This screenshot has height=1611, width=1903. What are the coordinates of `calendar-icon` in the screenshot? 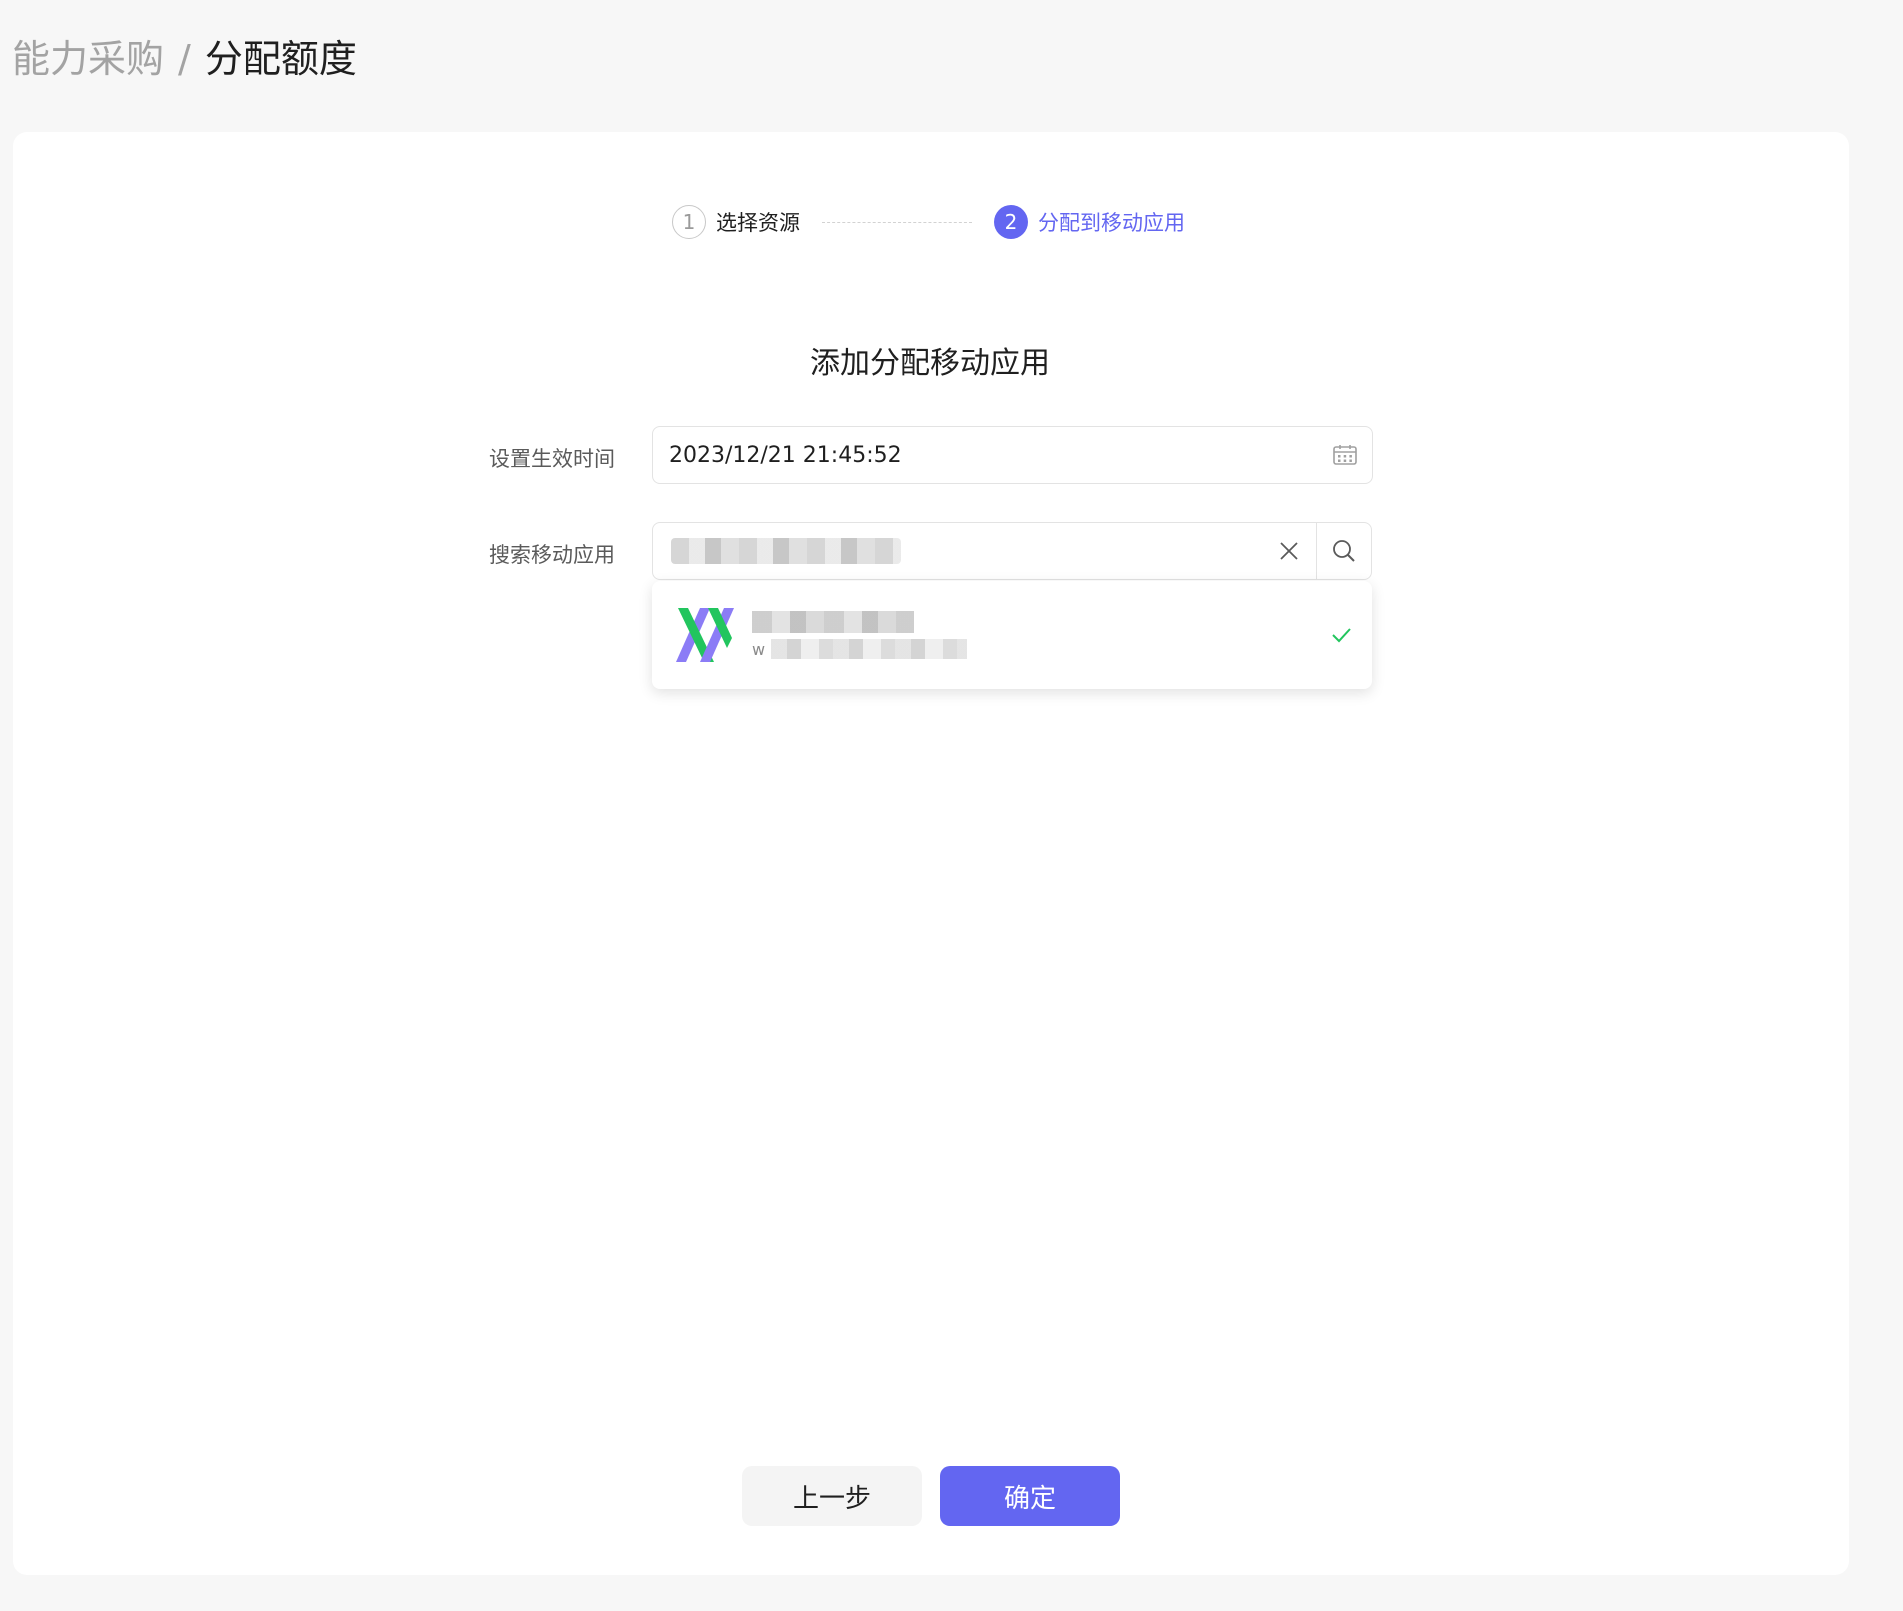 It's located at (1345, 455).